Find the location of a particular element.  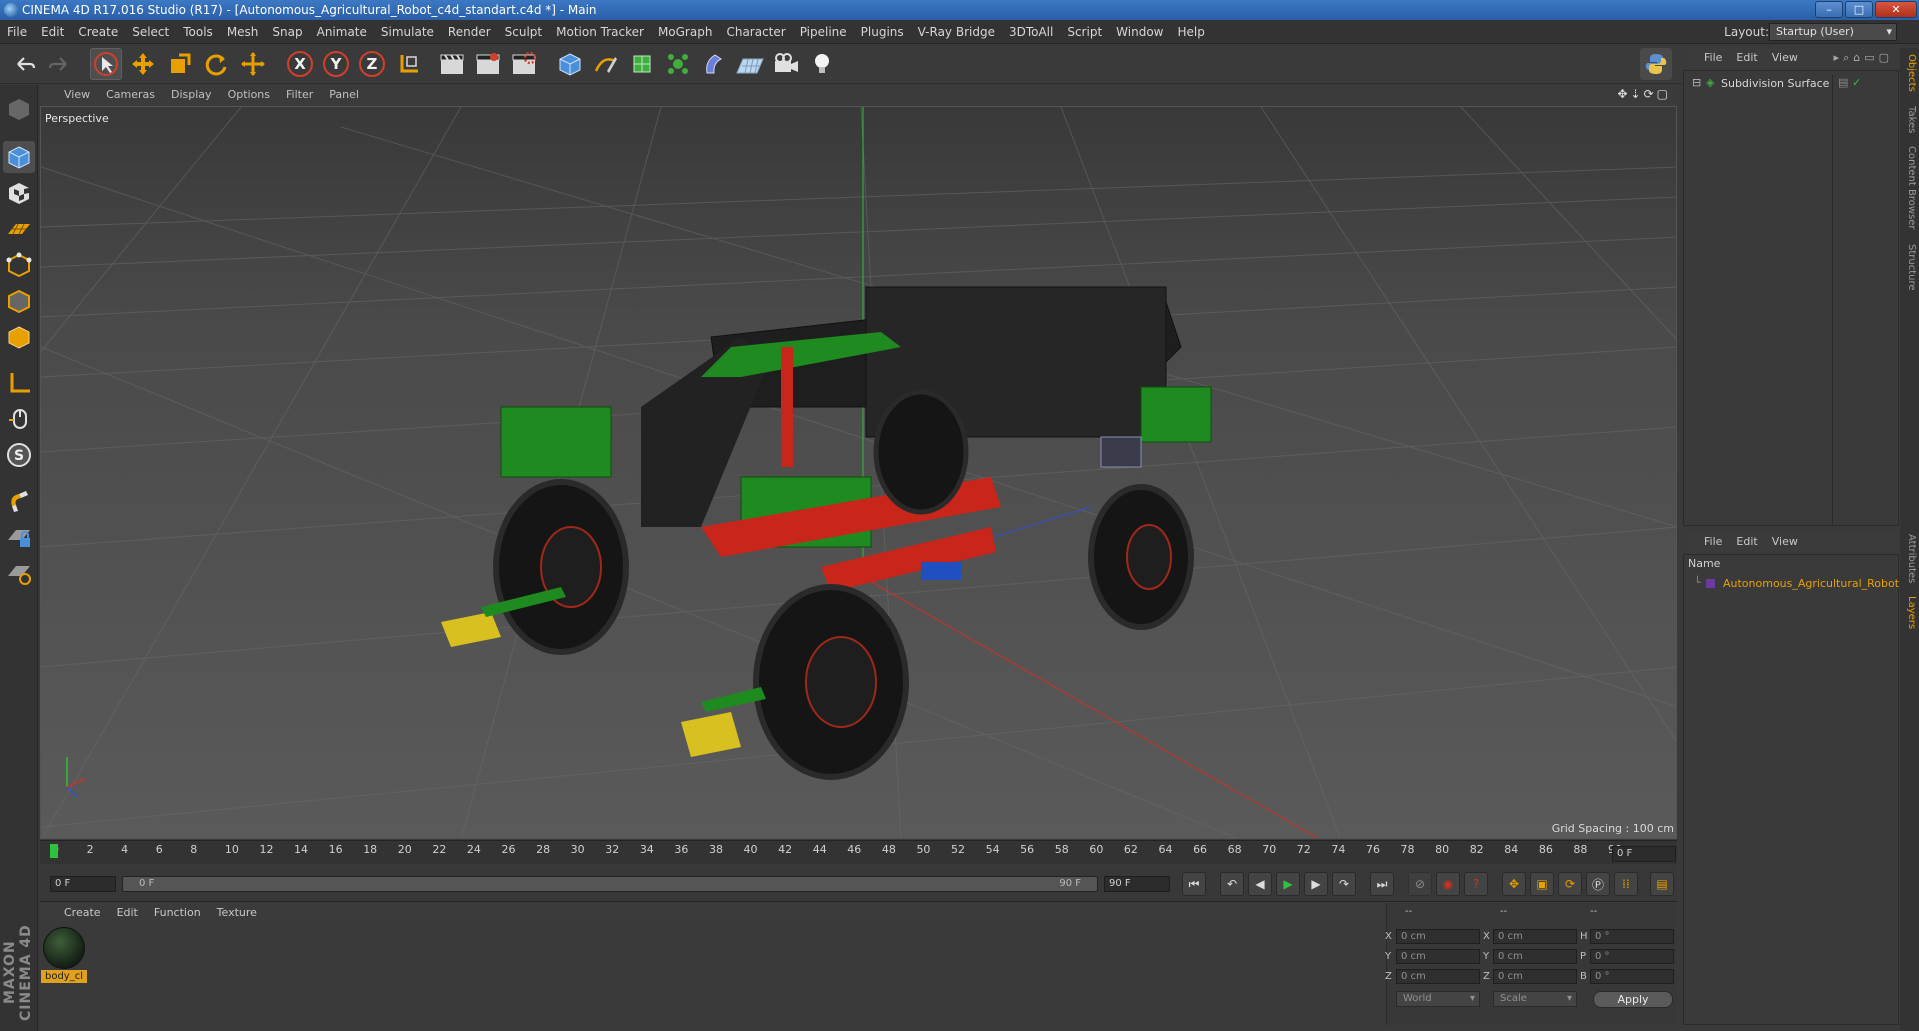

autokey-button: ? is located at coordinates (1476, 884).